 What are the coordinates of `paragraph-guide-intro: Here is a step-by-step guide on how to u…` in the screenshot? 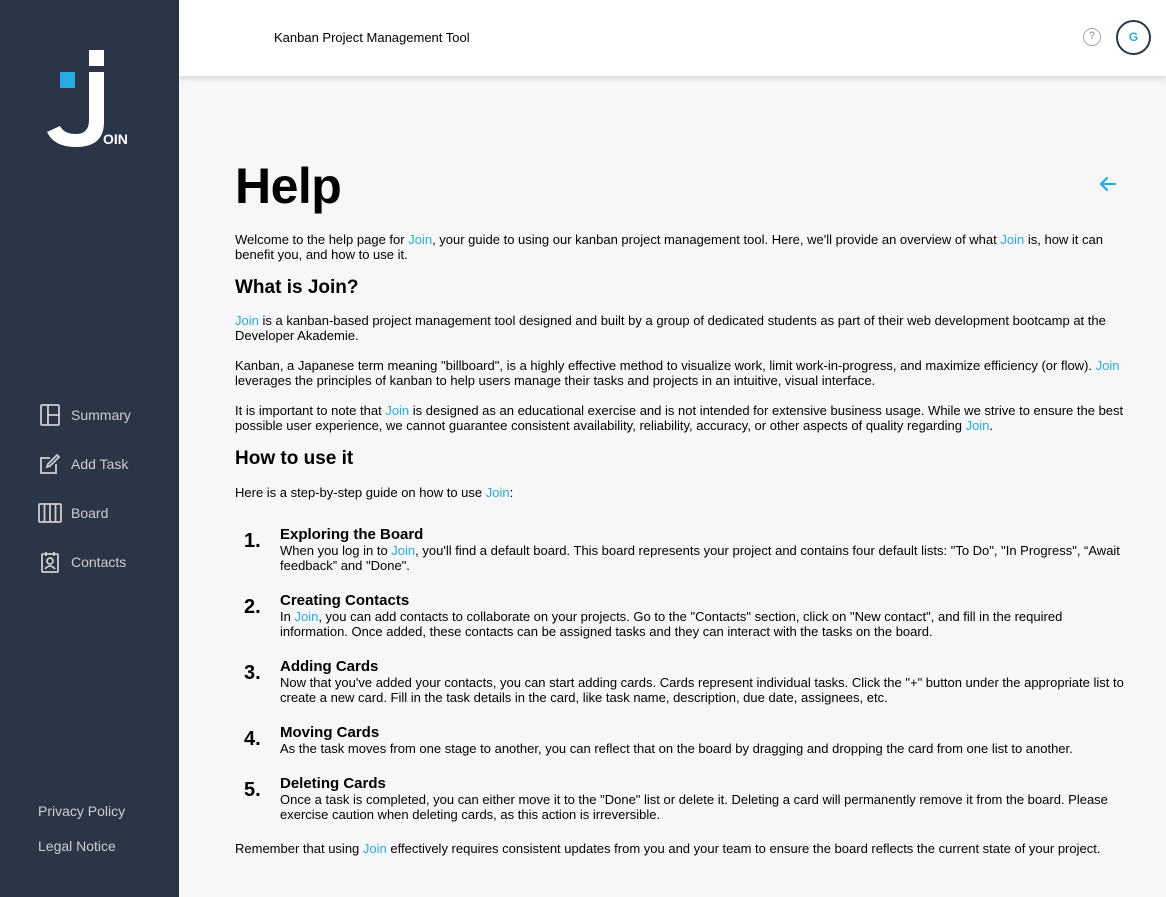 It's located at (374, 492).